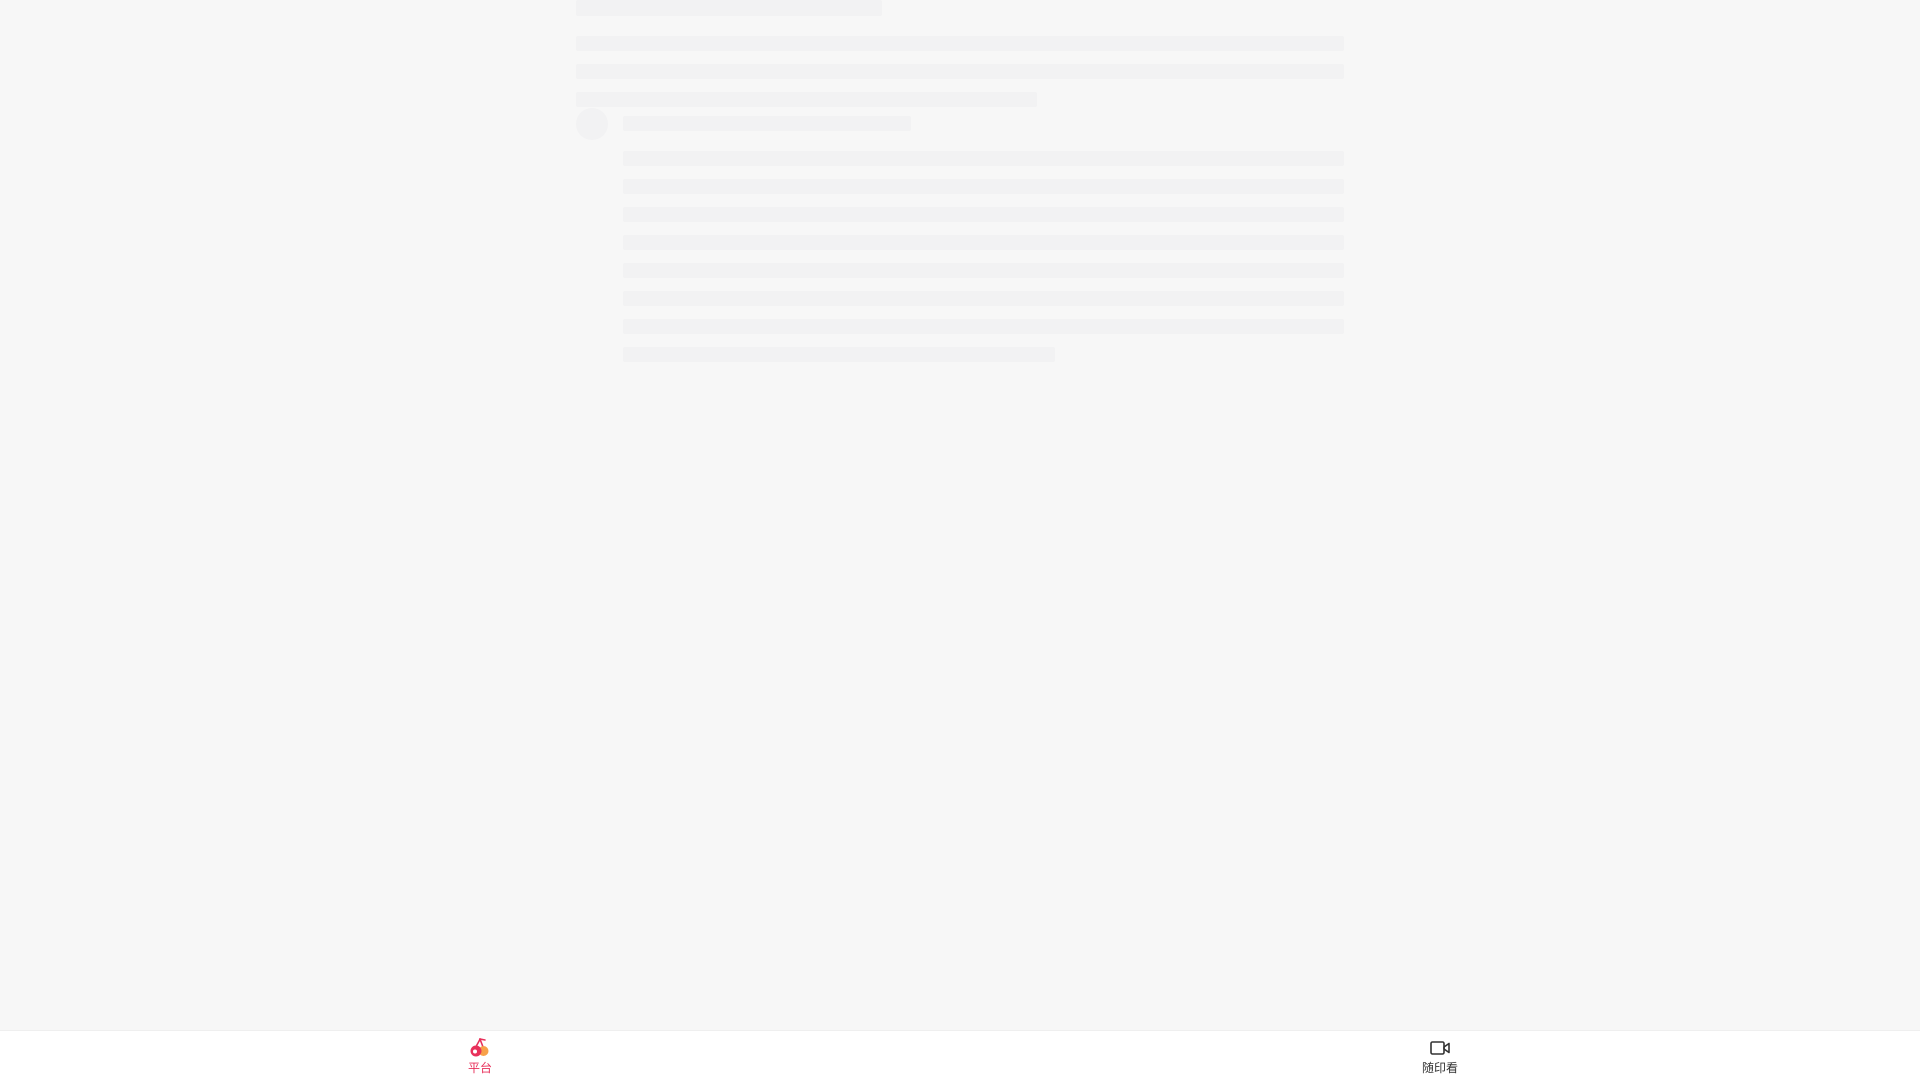  What do you see at coordinates (960, 1055) in the screenshot?
I see `bottom-tab-bar: 平台 随印看` at bounding box center [960, 1055].